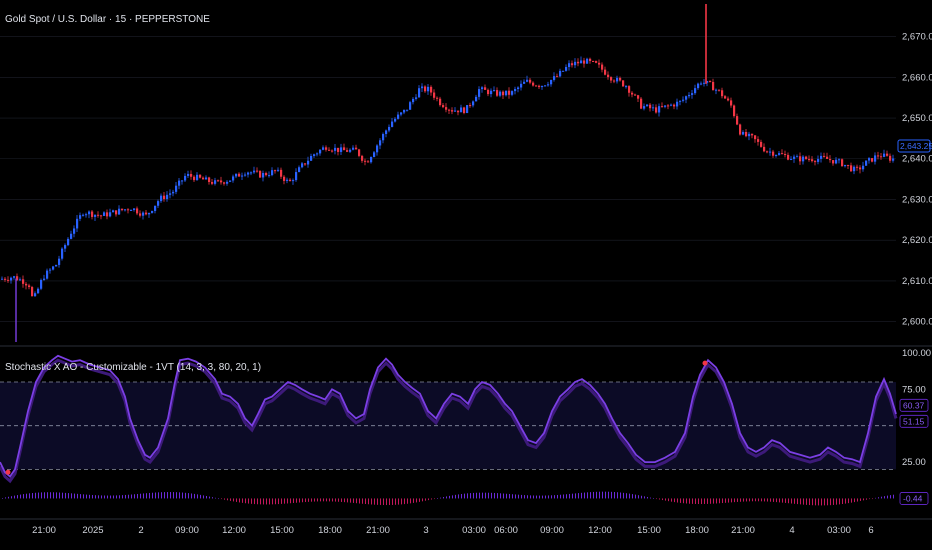 The image size is (932, 550). What do you see at coordinates (917, 281) in the screenshot?
I see `price-tick-label: 2,610.00` at bounding box center [917, 281].